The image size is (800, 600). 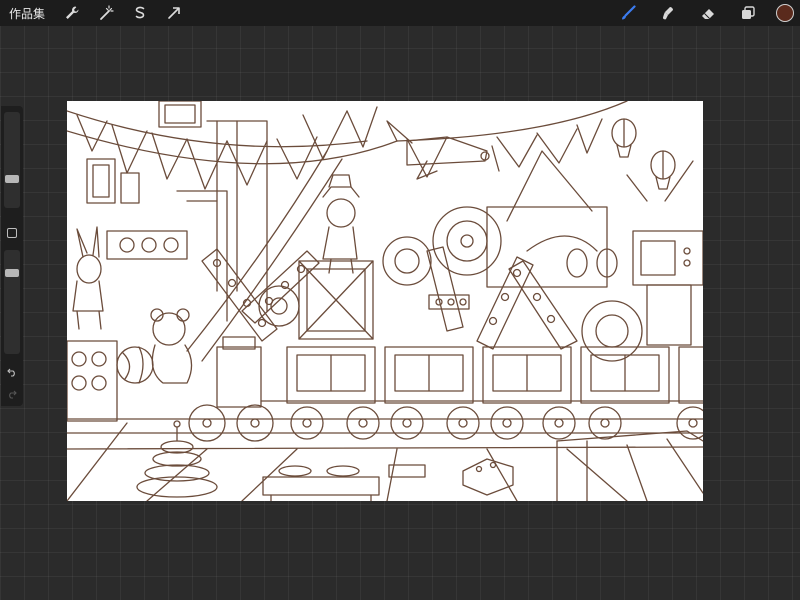 I want to click on construction-beams, so click(x=389, y=298).